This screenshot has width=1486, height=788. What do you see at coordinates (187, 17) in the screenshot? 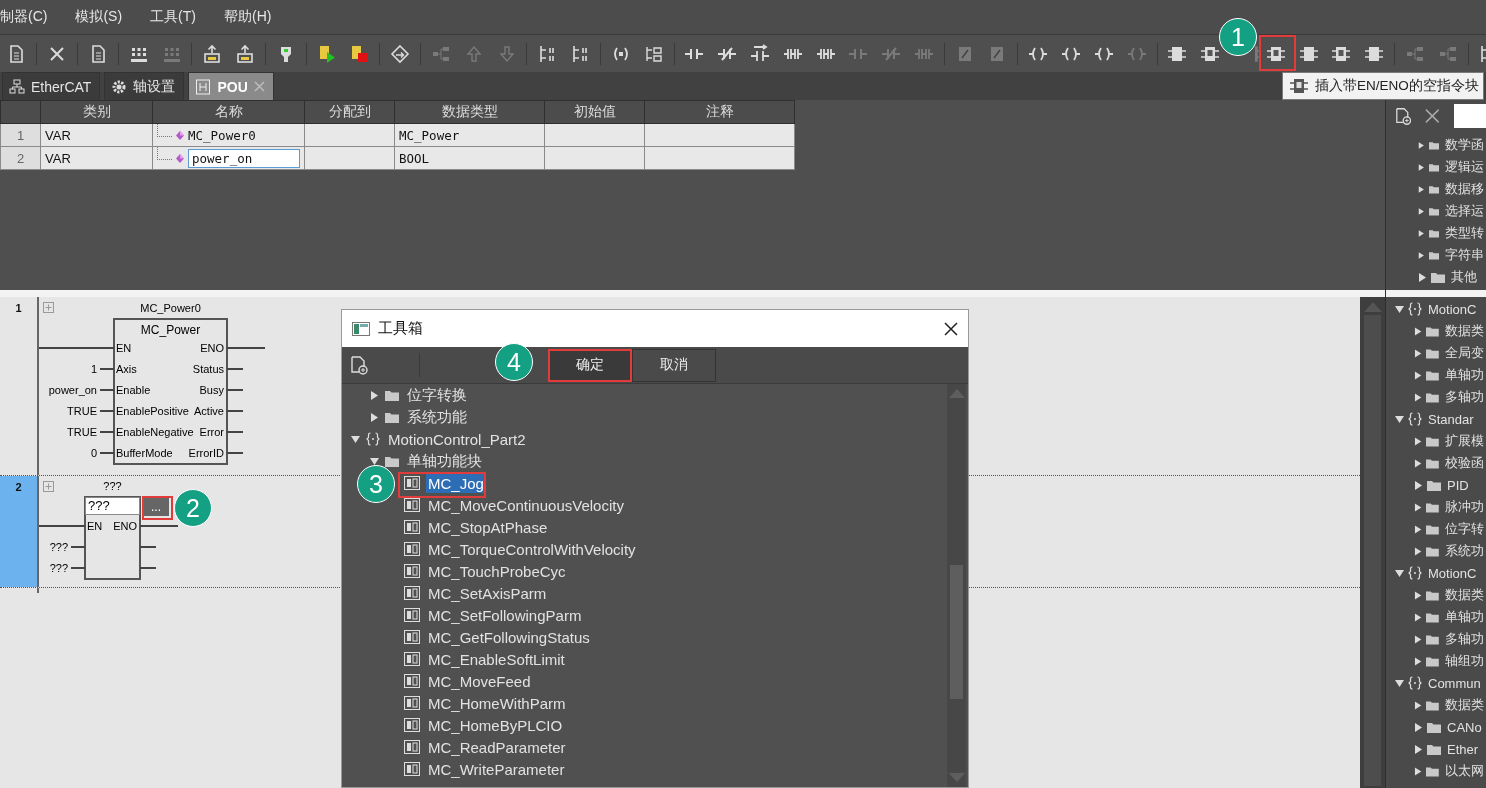
I see `menu-item: 工具(T)` at bounding box center [187, 17].